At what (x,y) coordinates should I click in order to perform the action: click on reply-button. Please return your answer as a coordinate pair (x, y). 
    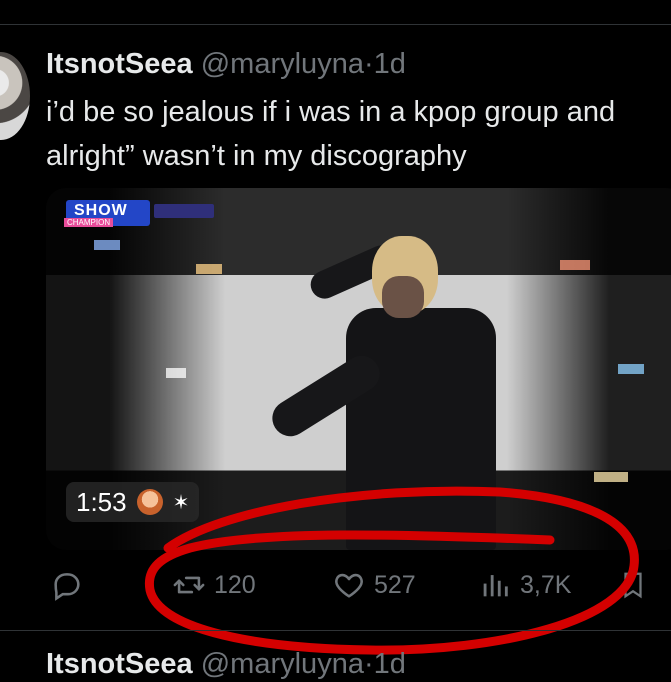
    Looking at the image, I should click on (67, 585).